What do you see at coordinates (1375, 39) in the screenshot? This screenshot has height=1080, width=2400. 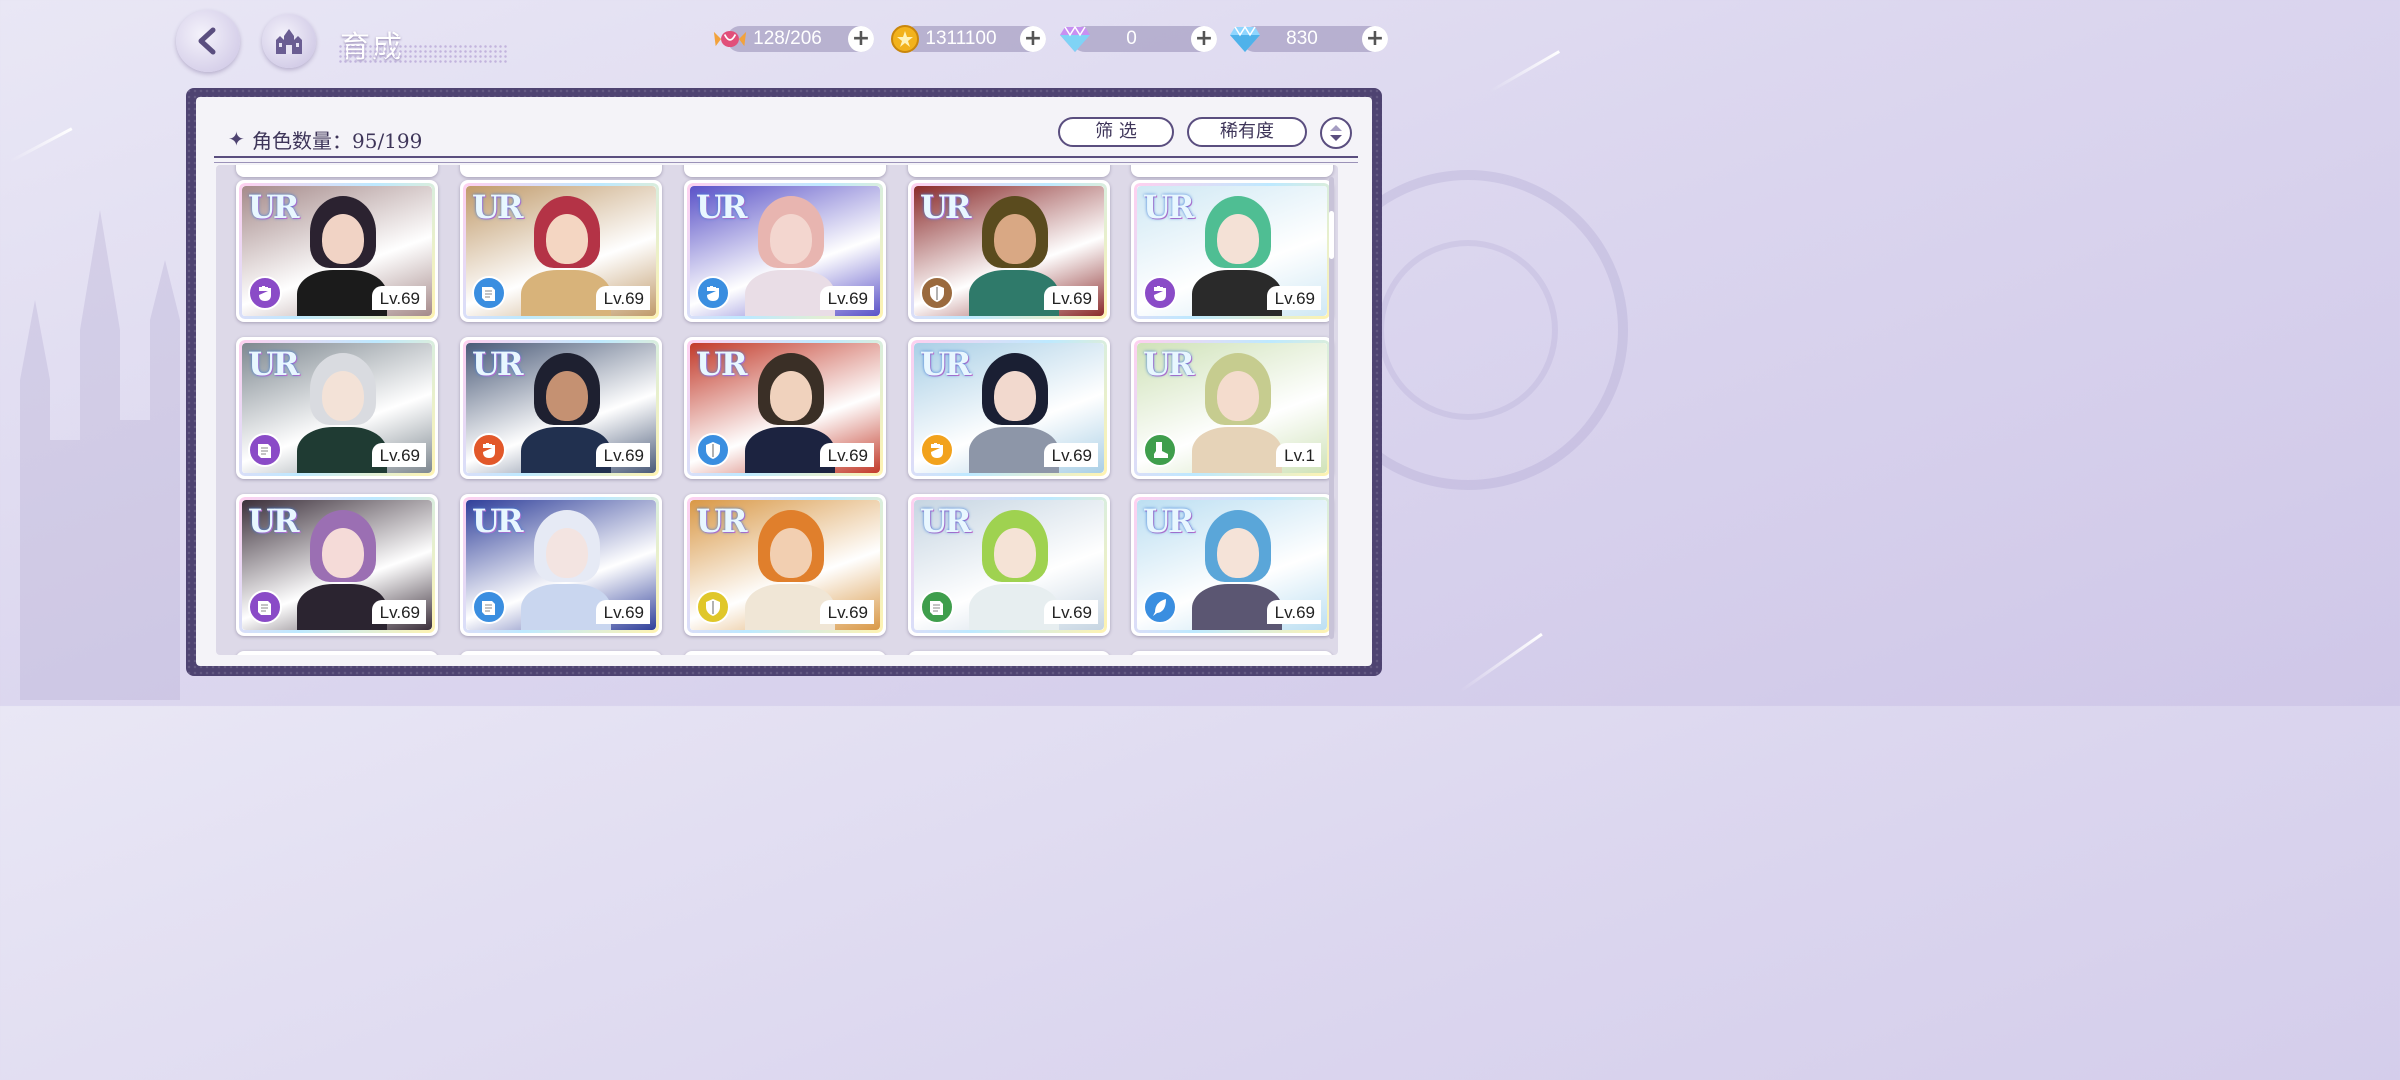 I see `add-diamond-button: +` at bounding box center [1375, 39].